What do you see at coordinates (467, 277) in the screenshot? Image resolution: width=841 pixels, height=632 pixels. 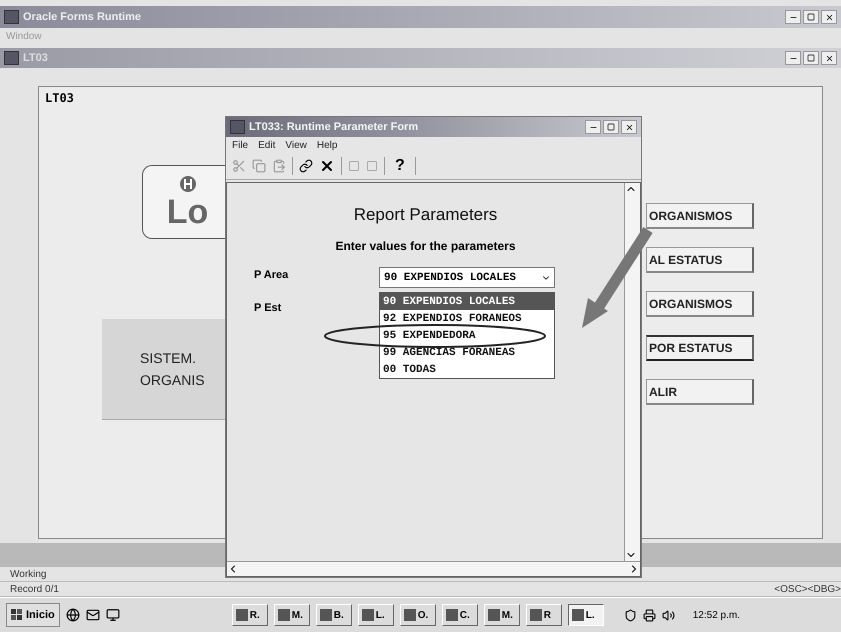 I see `dropdown-field: 90 EXPENDIOS LOCALES` at bounding box center [467, 277].